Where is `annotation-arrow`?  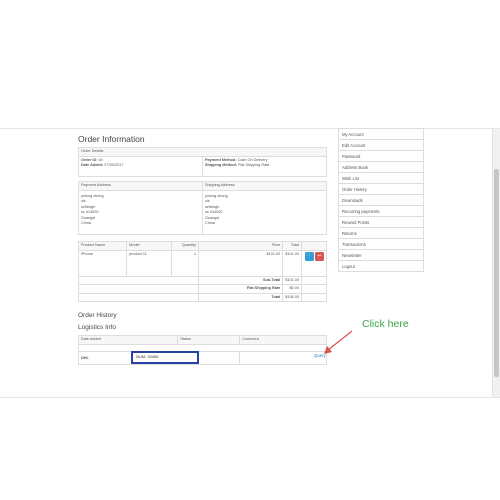
annotation-arrow is located at coordinates (338, 342).